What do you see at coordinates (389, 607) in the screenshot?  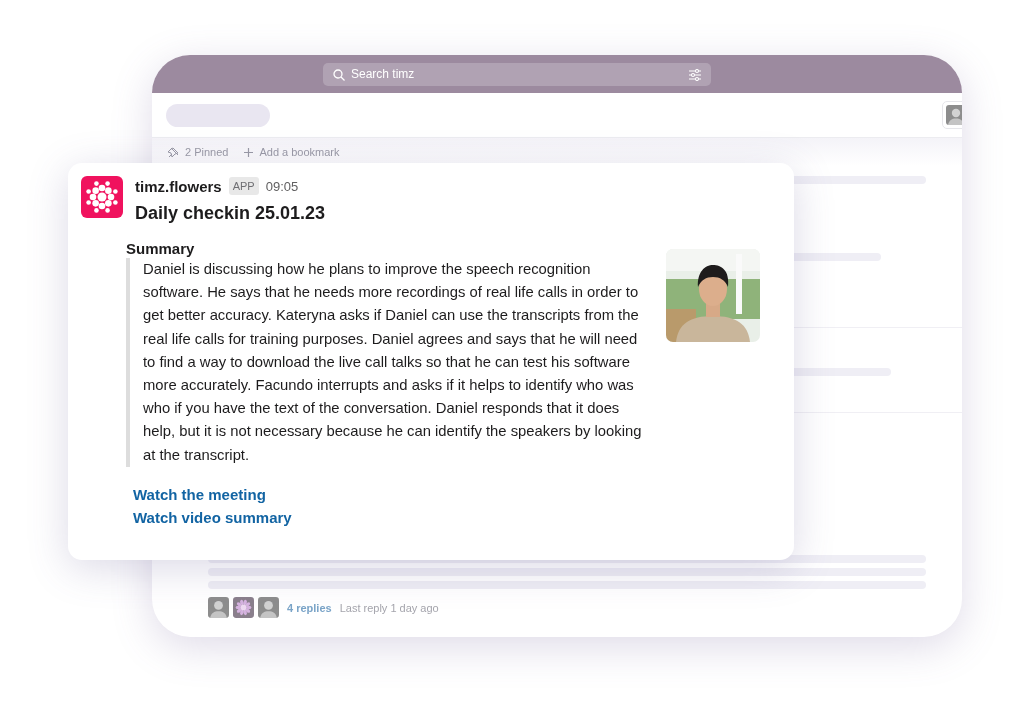 I see `last-reply-time: Last reply 1 day ago` at bounding box center [389, 607].